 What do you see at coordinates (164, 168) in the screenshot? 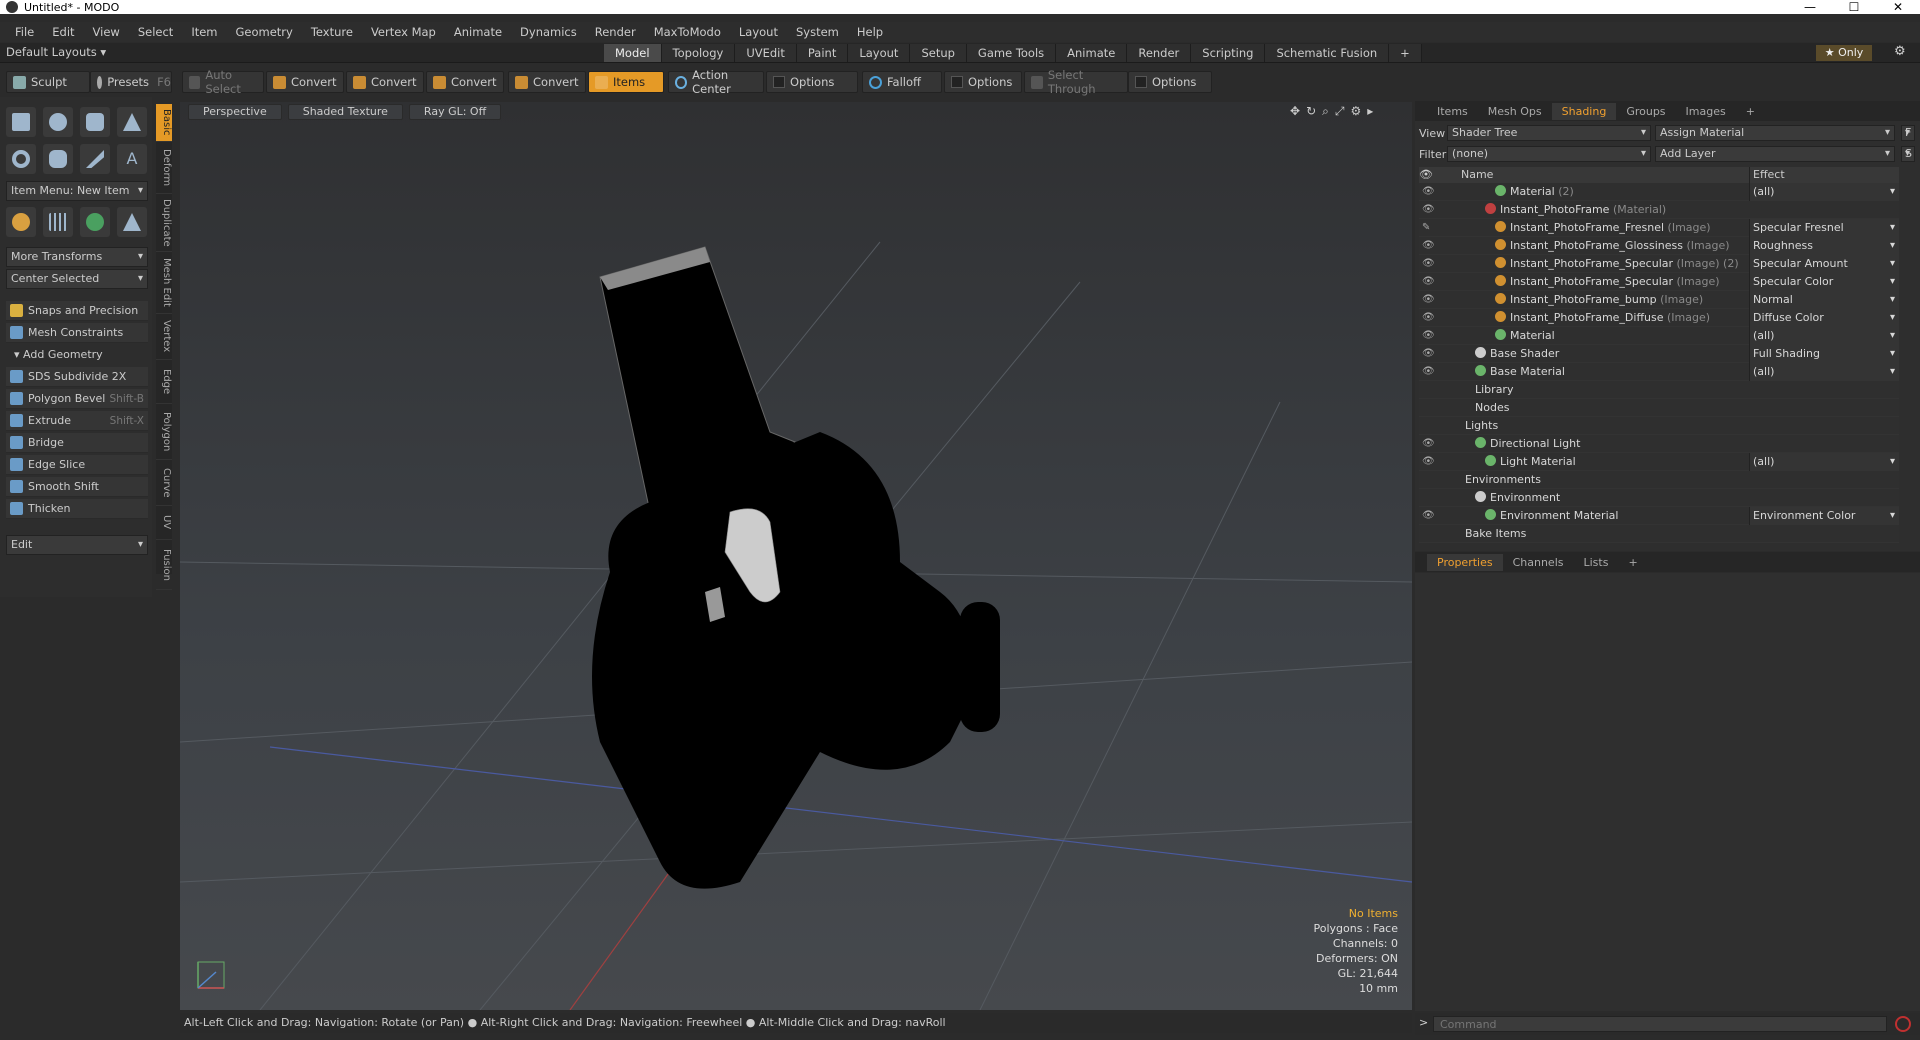
I see `vtab-deform: Deform` at bounding box center [164, 168].